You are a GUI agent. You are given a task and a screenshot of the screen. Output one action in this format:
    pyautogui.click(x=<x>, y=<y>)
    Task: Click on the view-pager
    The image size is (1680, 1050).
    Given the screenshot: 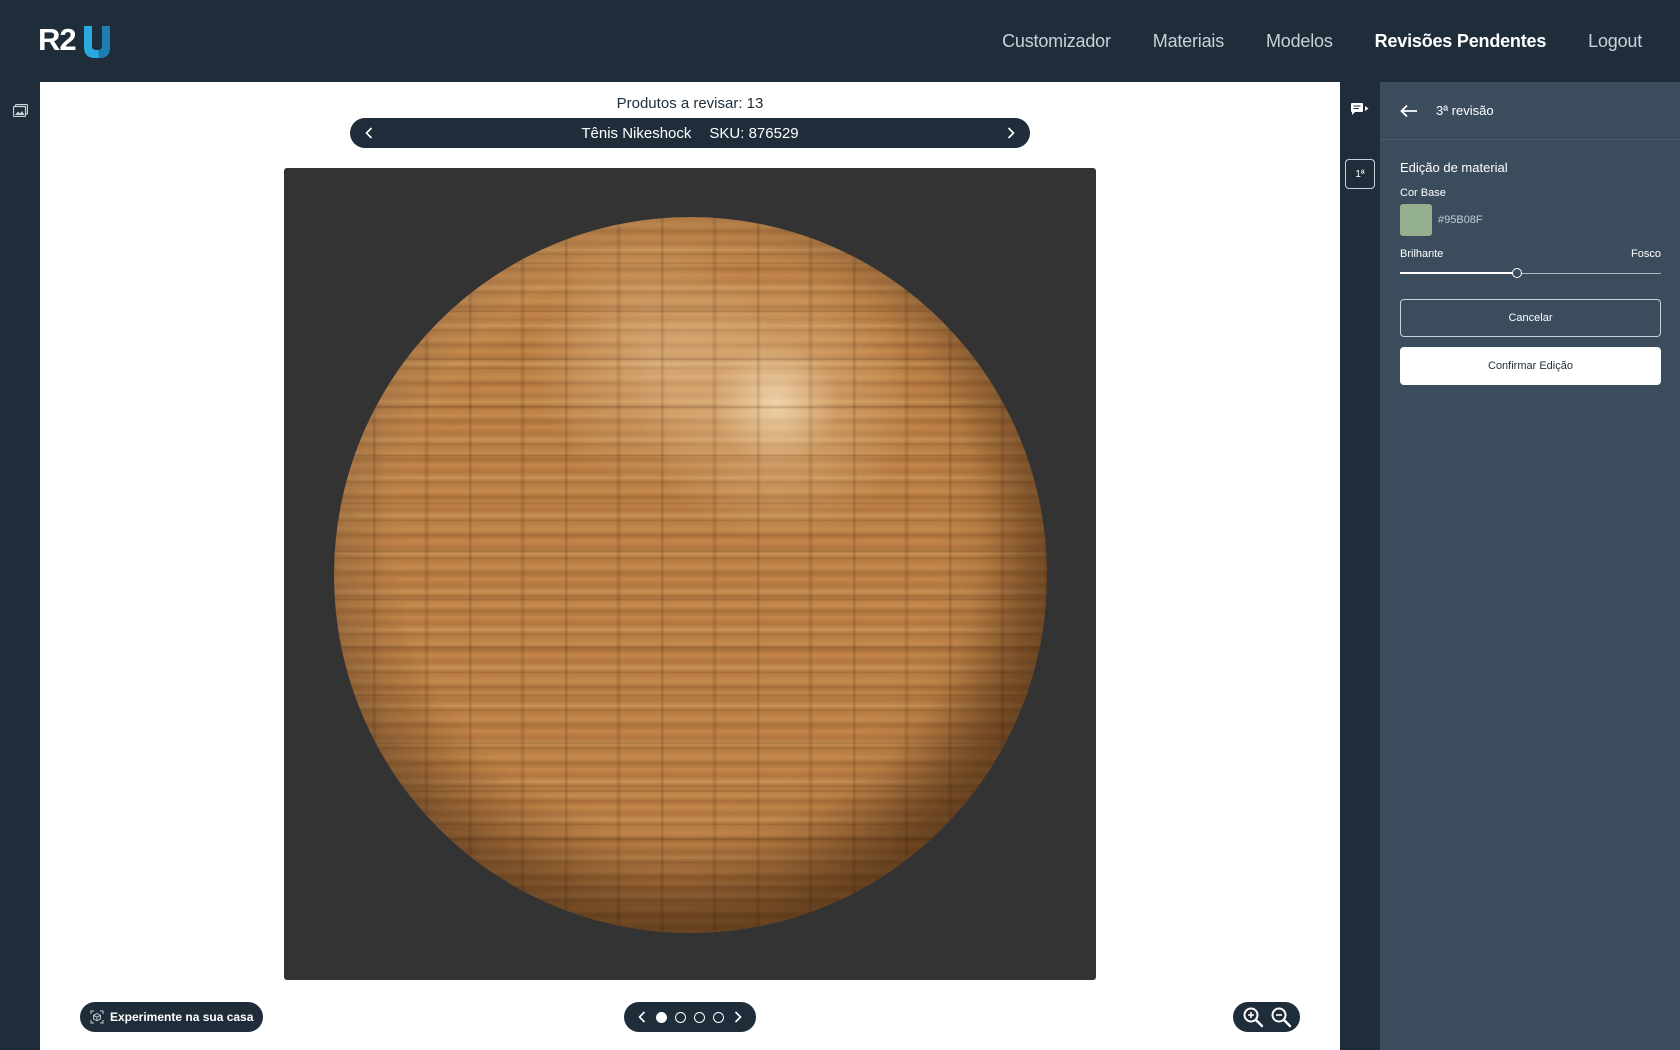 What is the action you would take?
    pyautogui.click(x=690, y=1017)
    